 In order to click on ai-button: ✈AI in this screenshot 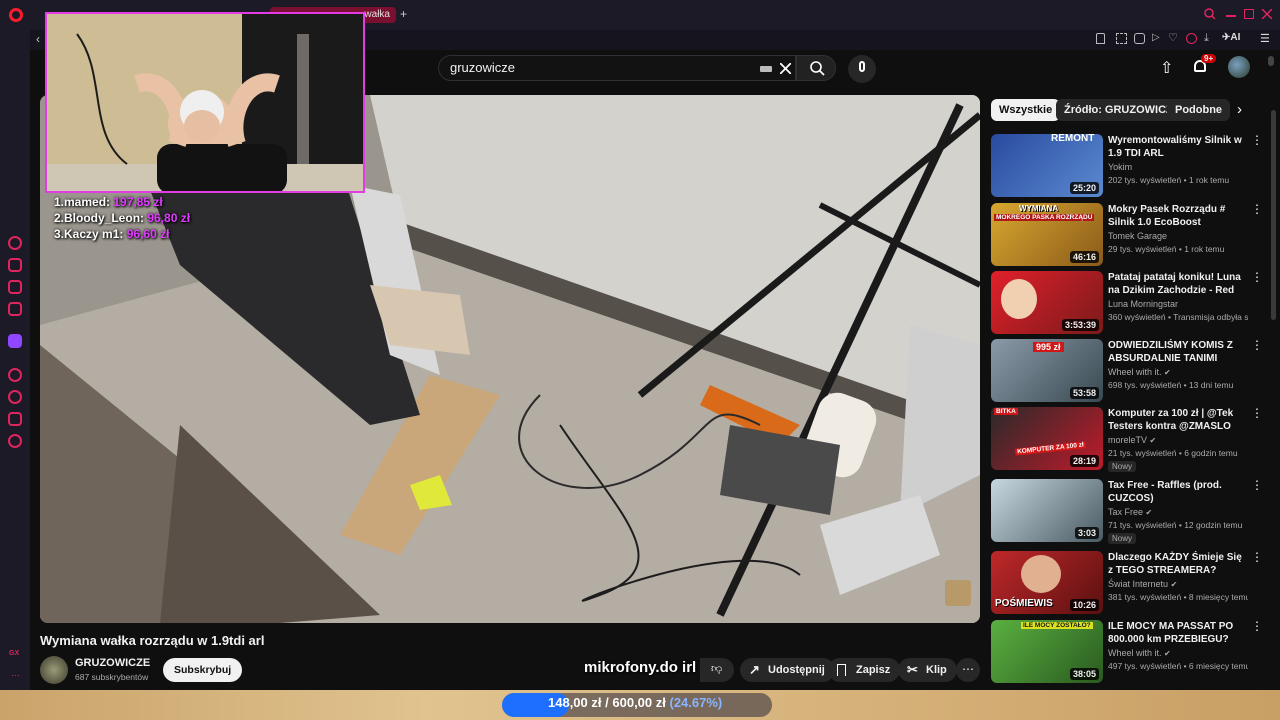, I will do `click(1231, 37)`.